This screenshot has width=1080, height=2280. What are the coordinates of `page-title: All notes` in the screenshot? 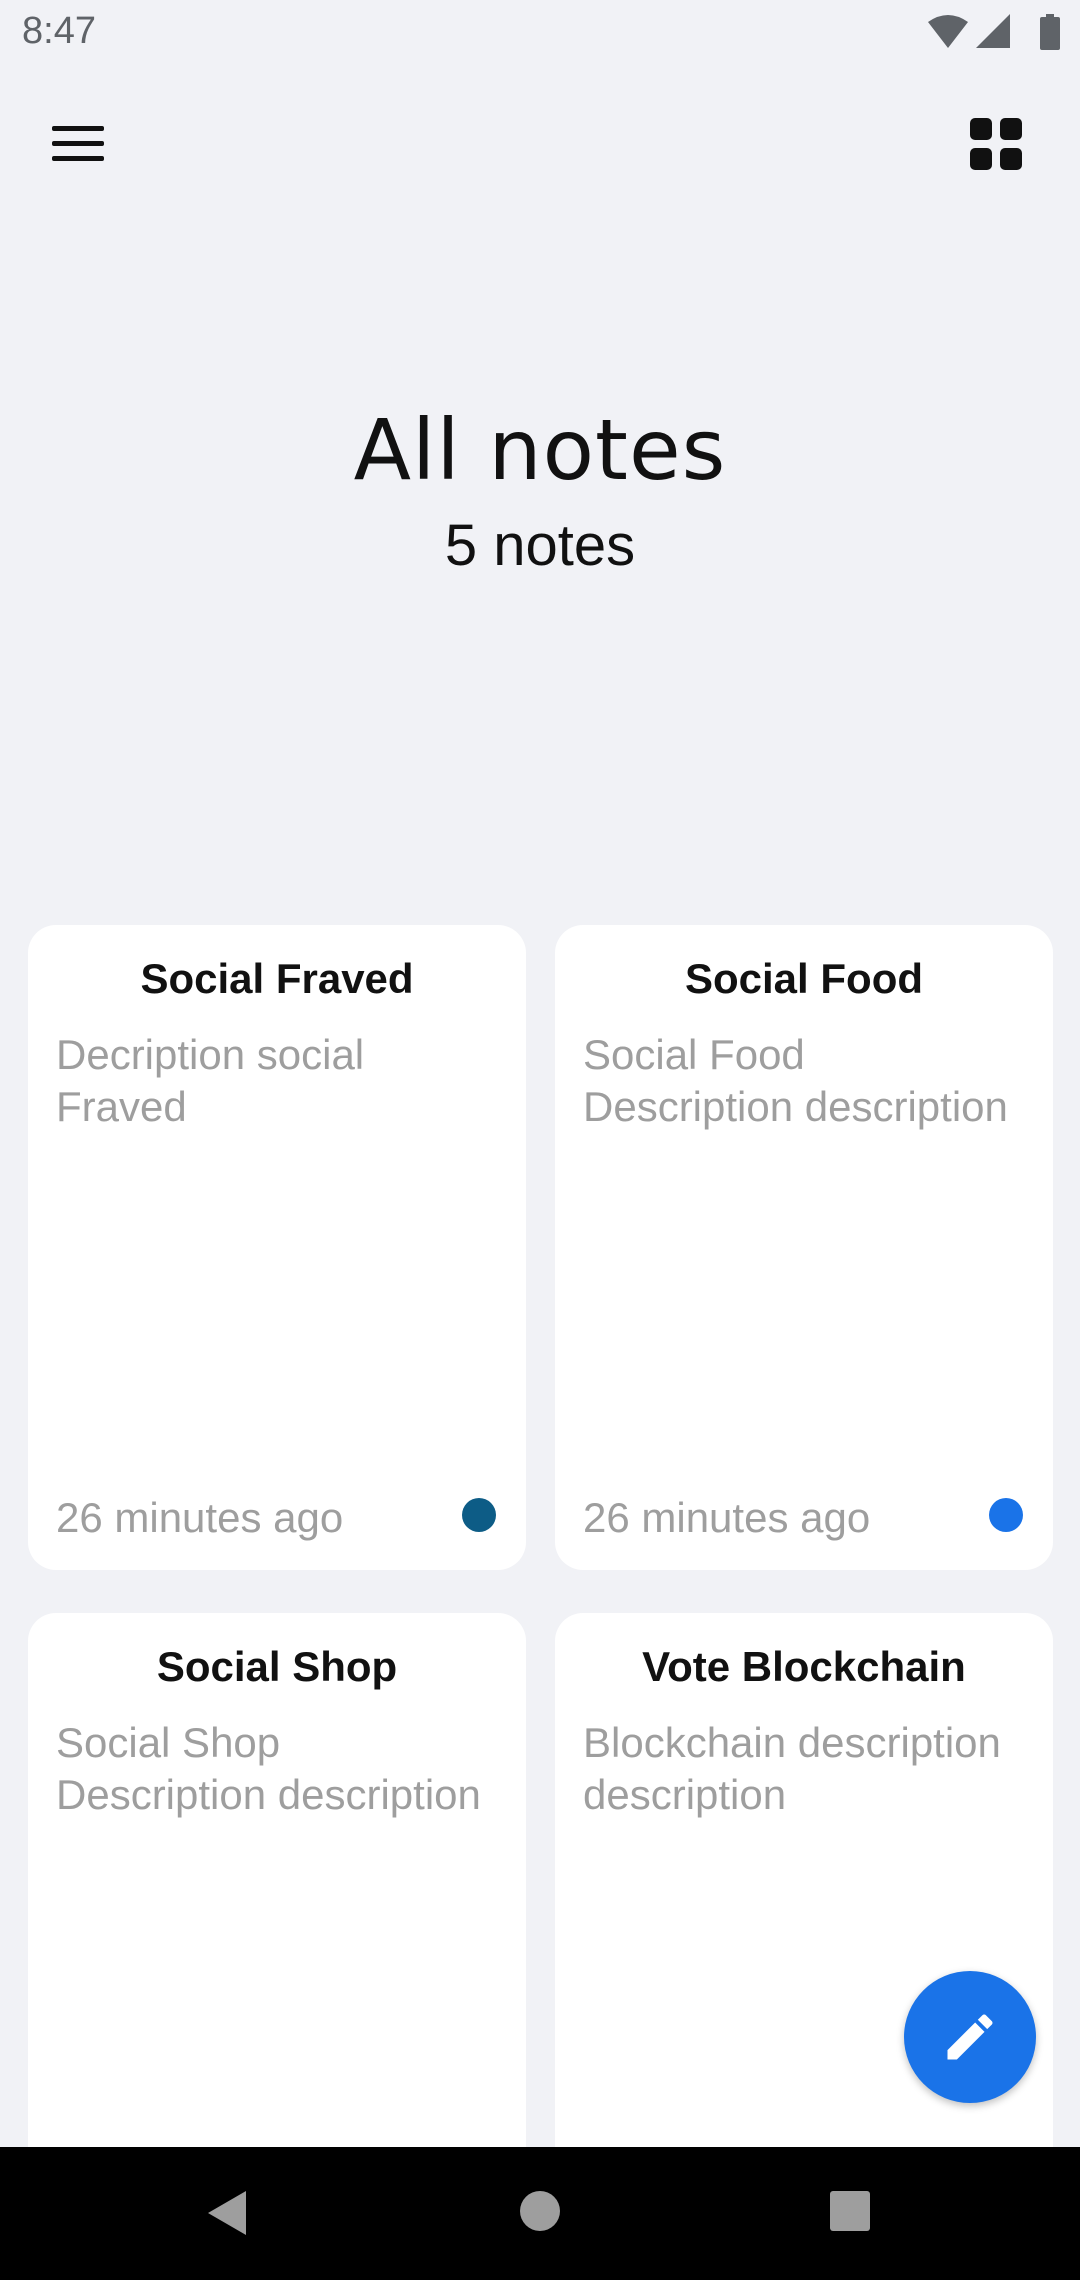 It's located at (540, 450).